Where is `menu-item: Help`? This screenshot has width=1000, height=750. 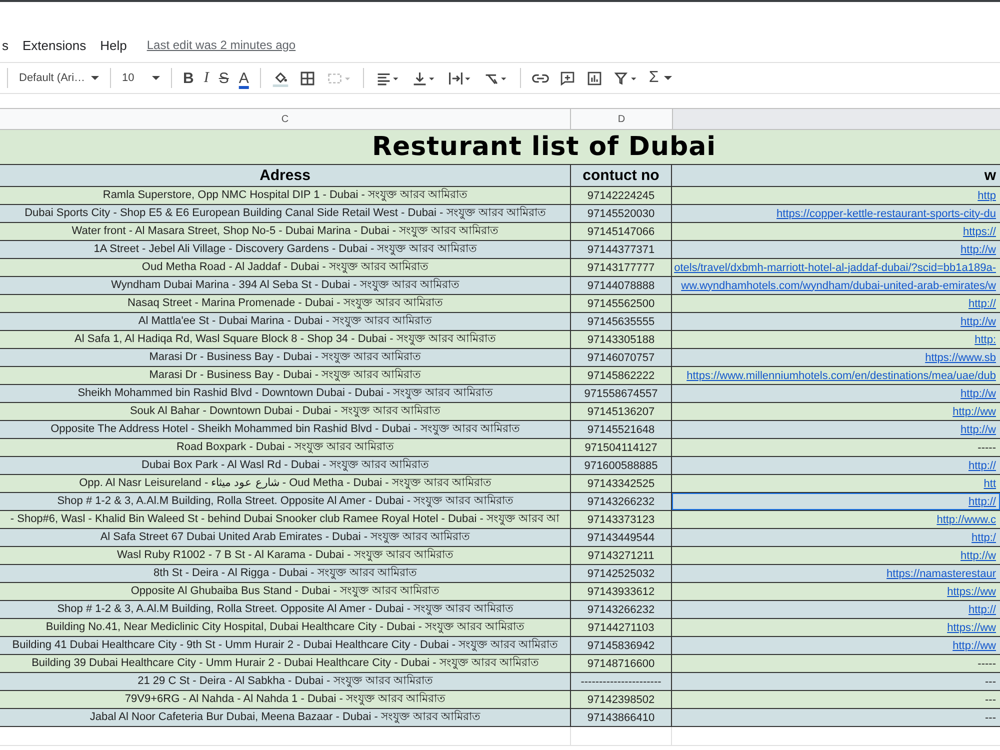 menu-item: Help is located at coordinates (113, 45).